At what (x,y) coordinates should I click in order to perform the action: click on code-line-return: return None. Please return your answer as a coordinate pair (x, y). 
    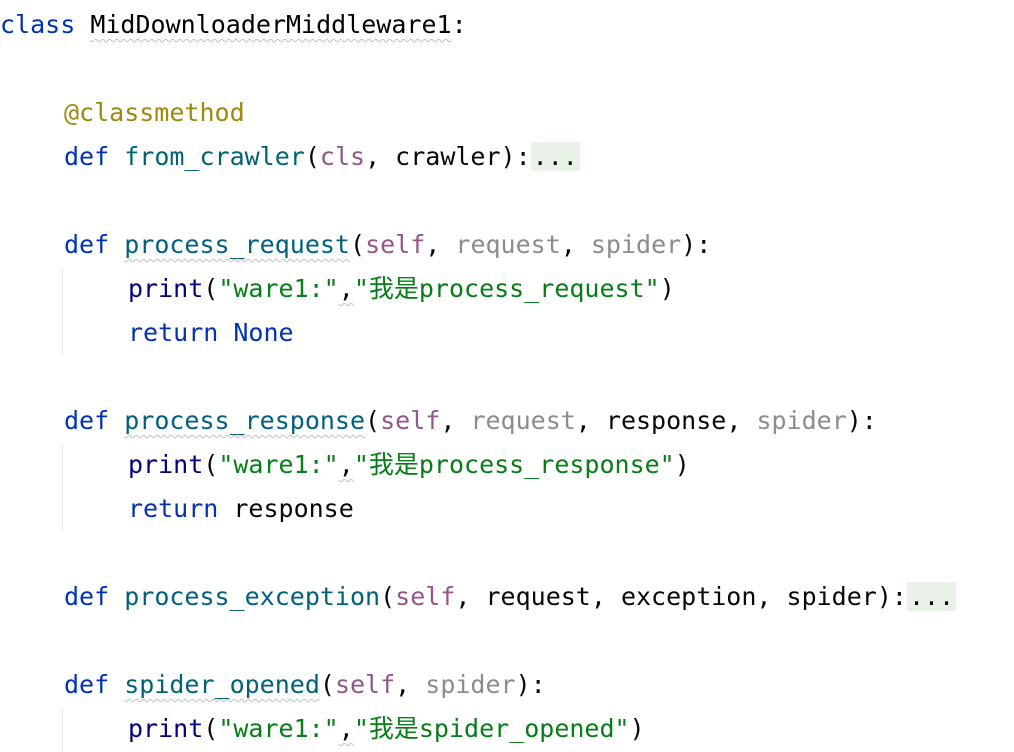
    Looking at the image, I should click on (211, 333).